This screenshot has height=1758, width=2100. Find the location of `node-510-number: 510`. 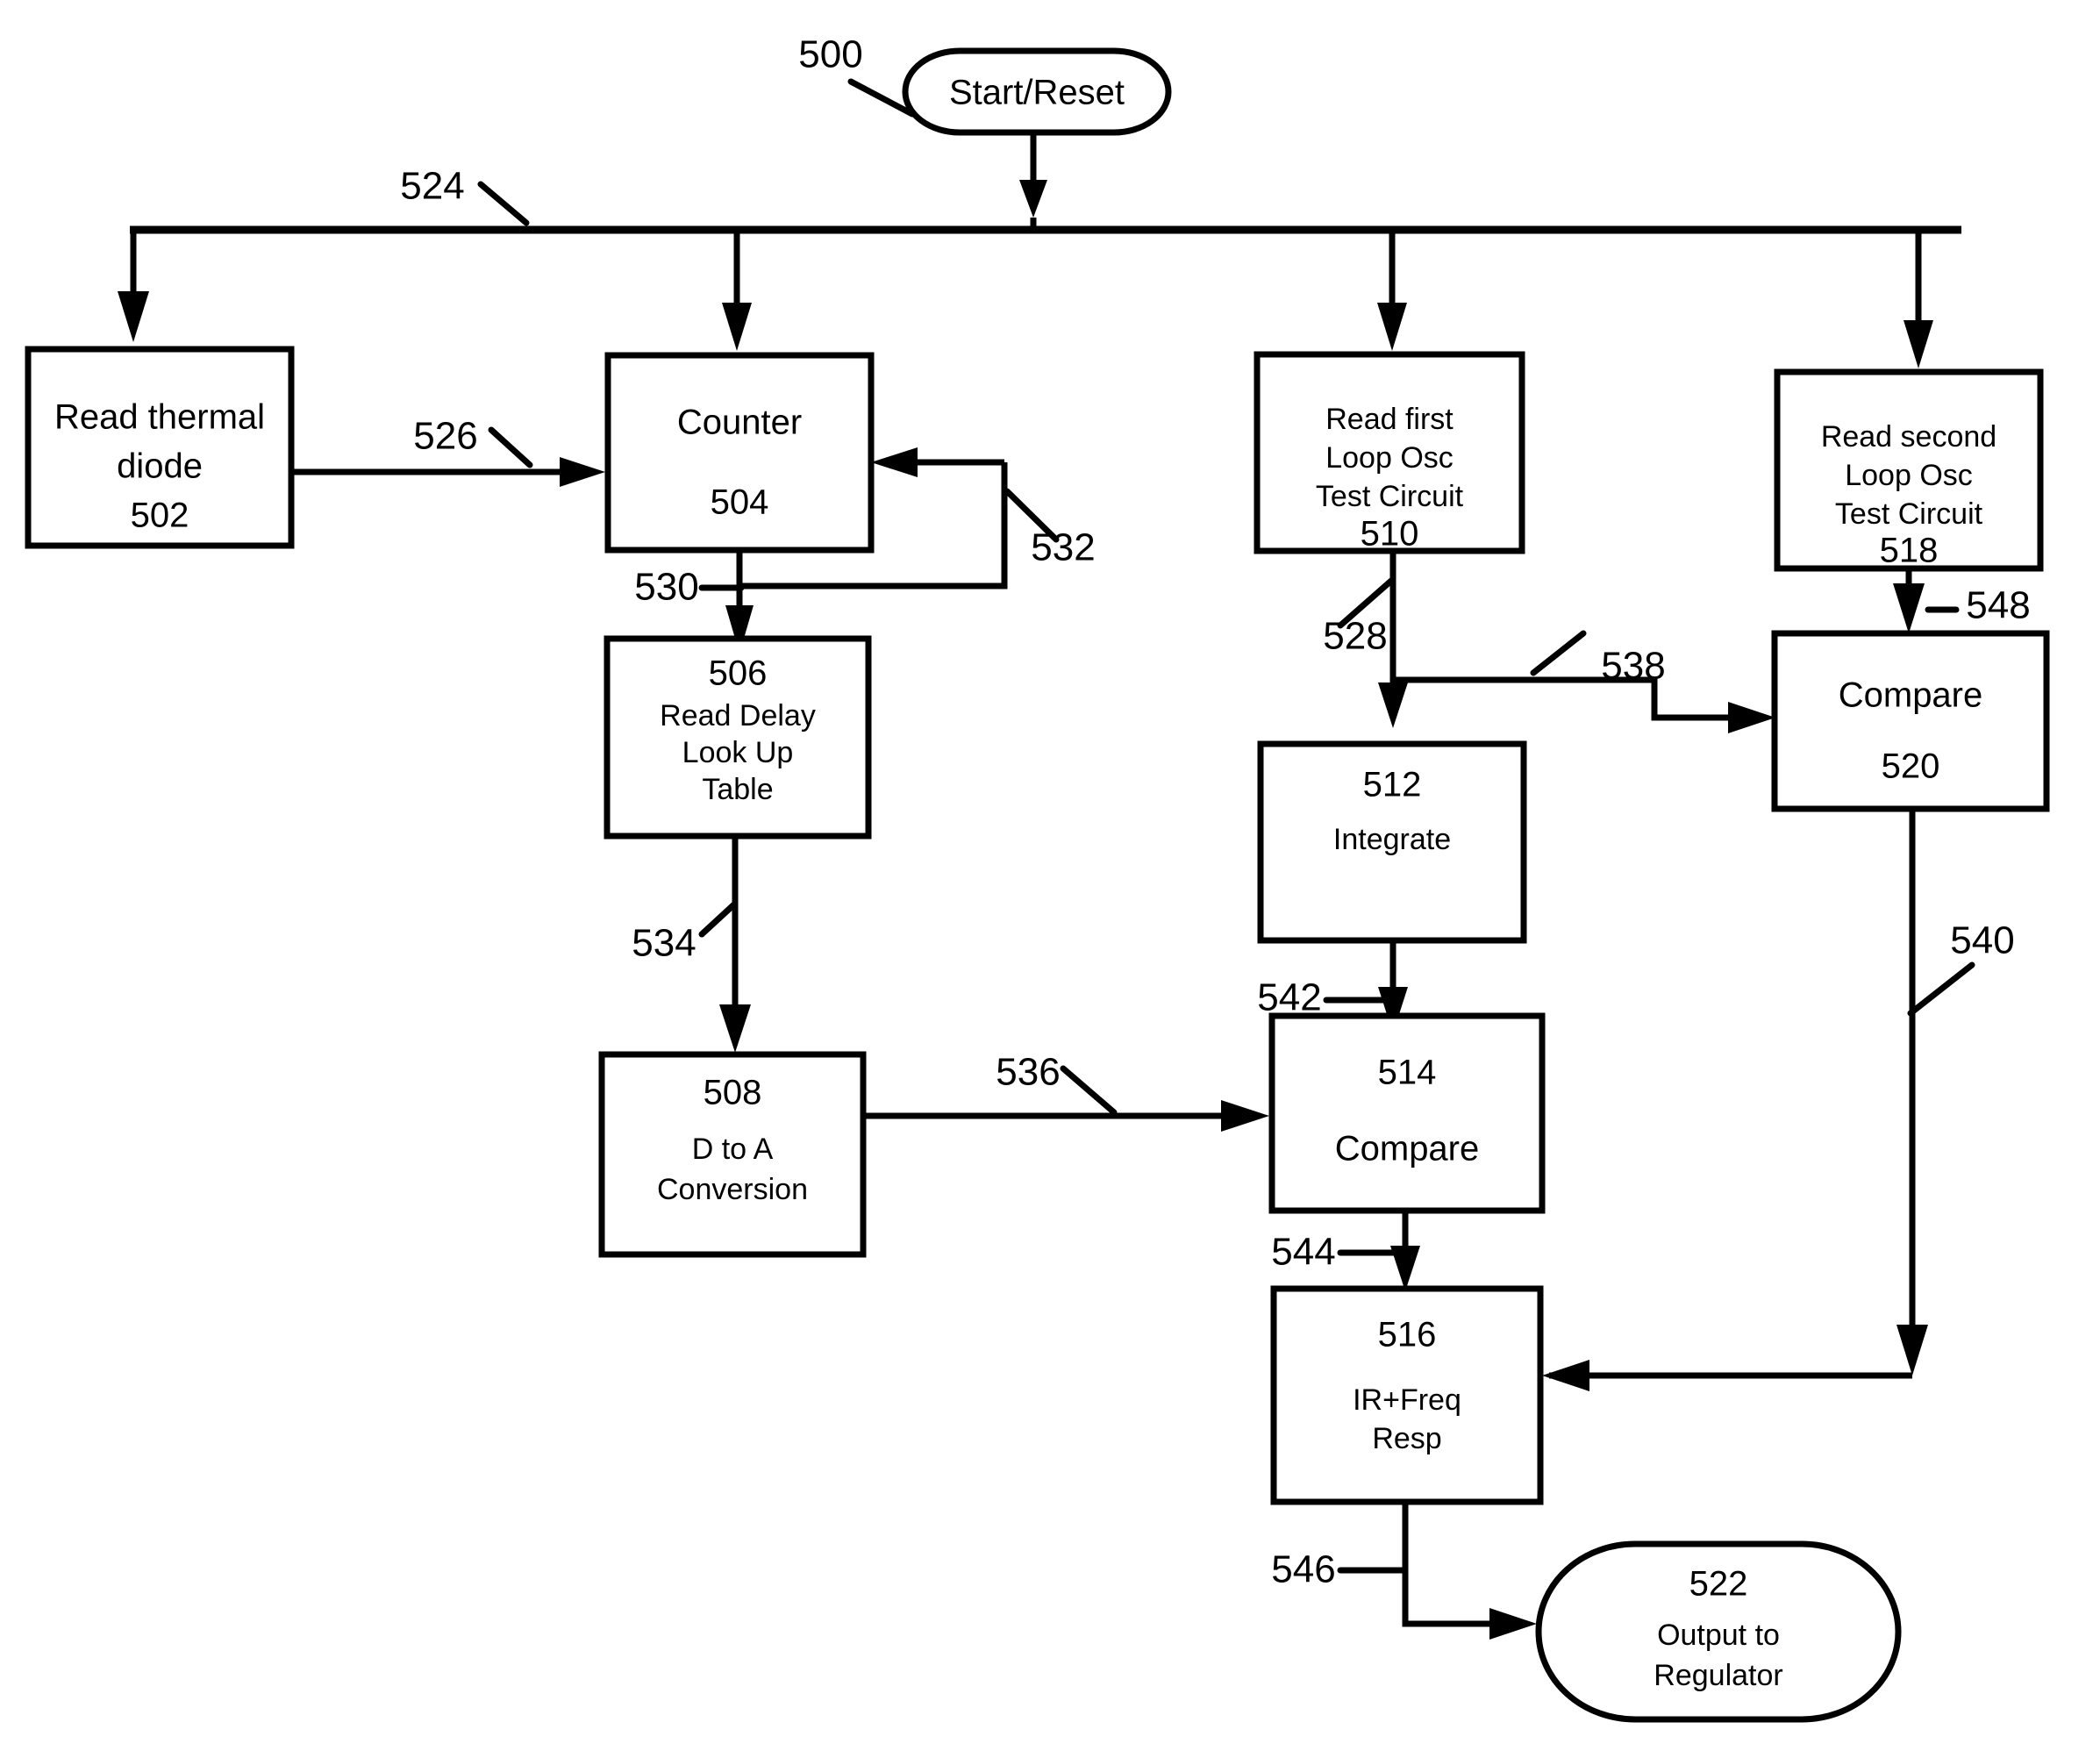

node-510-number: 510 is located at coordinates (1390, 534).